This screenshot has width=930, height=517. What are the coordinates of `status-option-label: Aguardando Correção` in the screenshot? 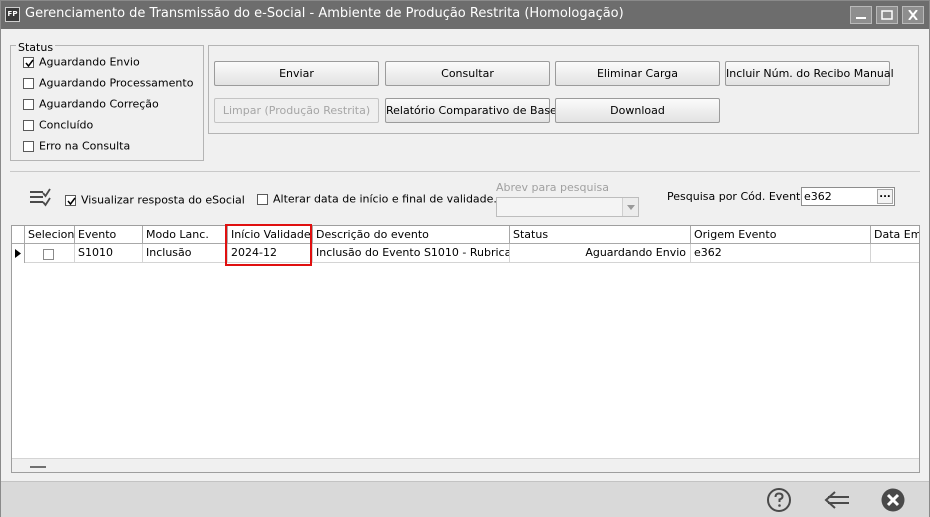 It's located at (99, 104).